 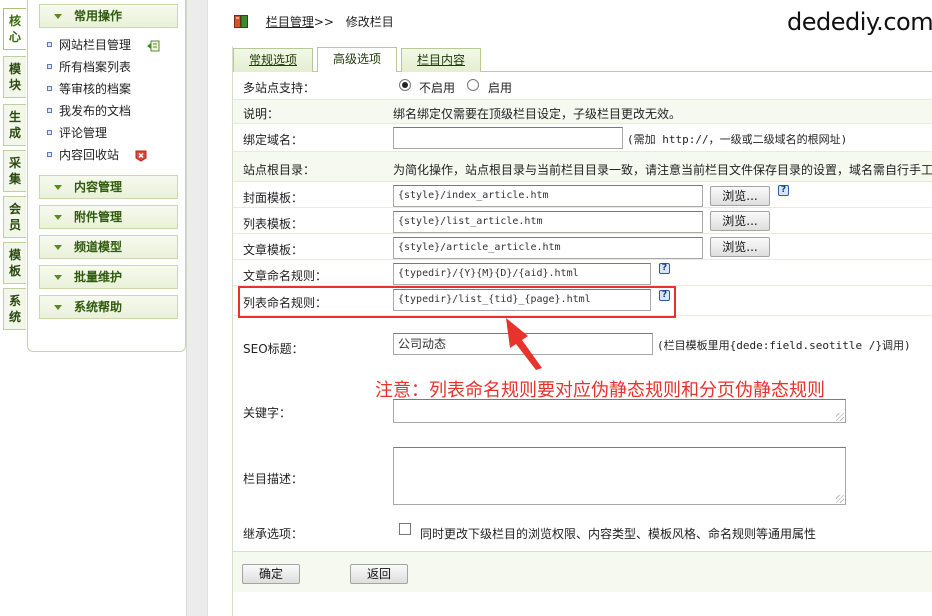 I want to click on row-bind-domain: 绑定域名： (需加 http://，一级或二级域名的根网址), so click(x=582, y=138).